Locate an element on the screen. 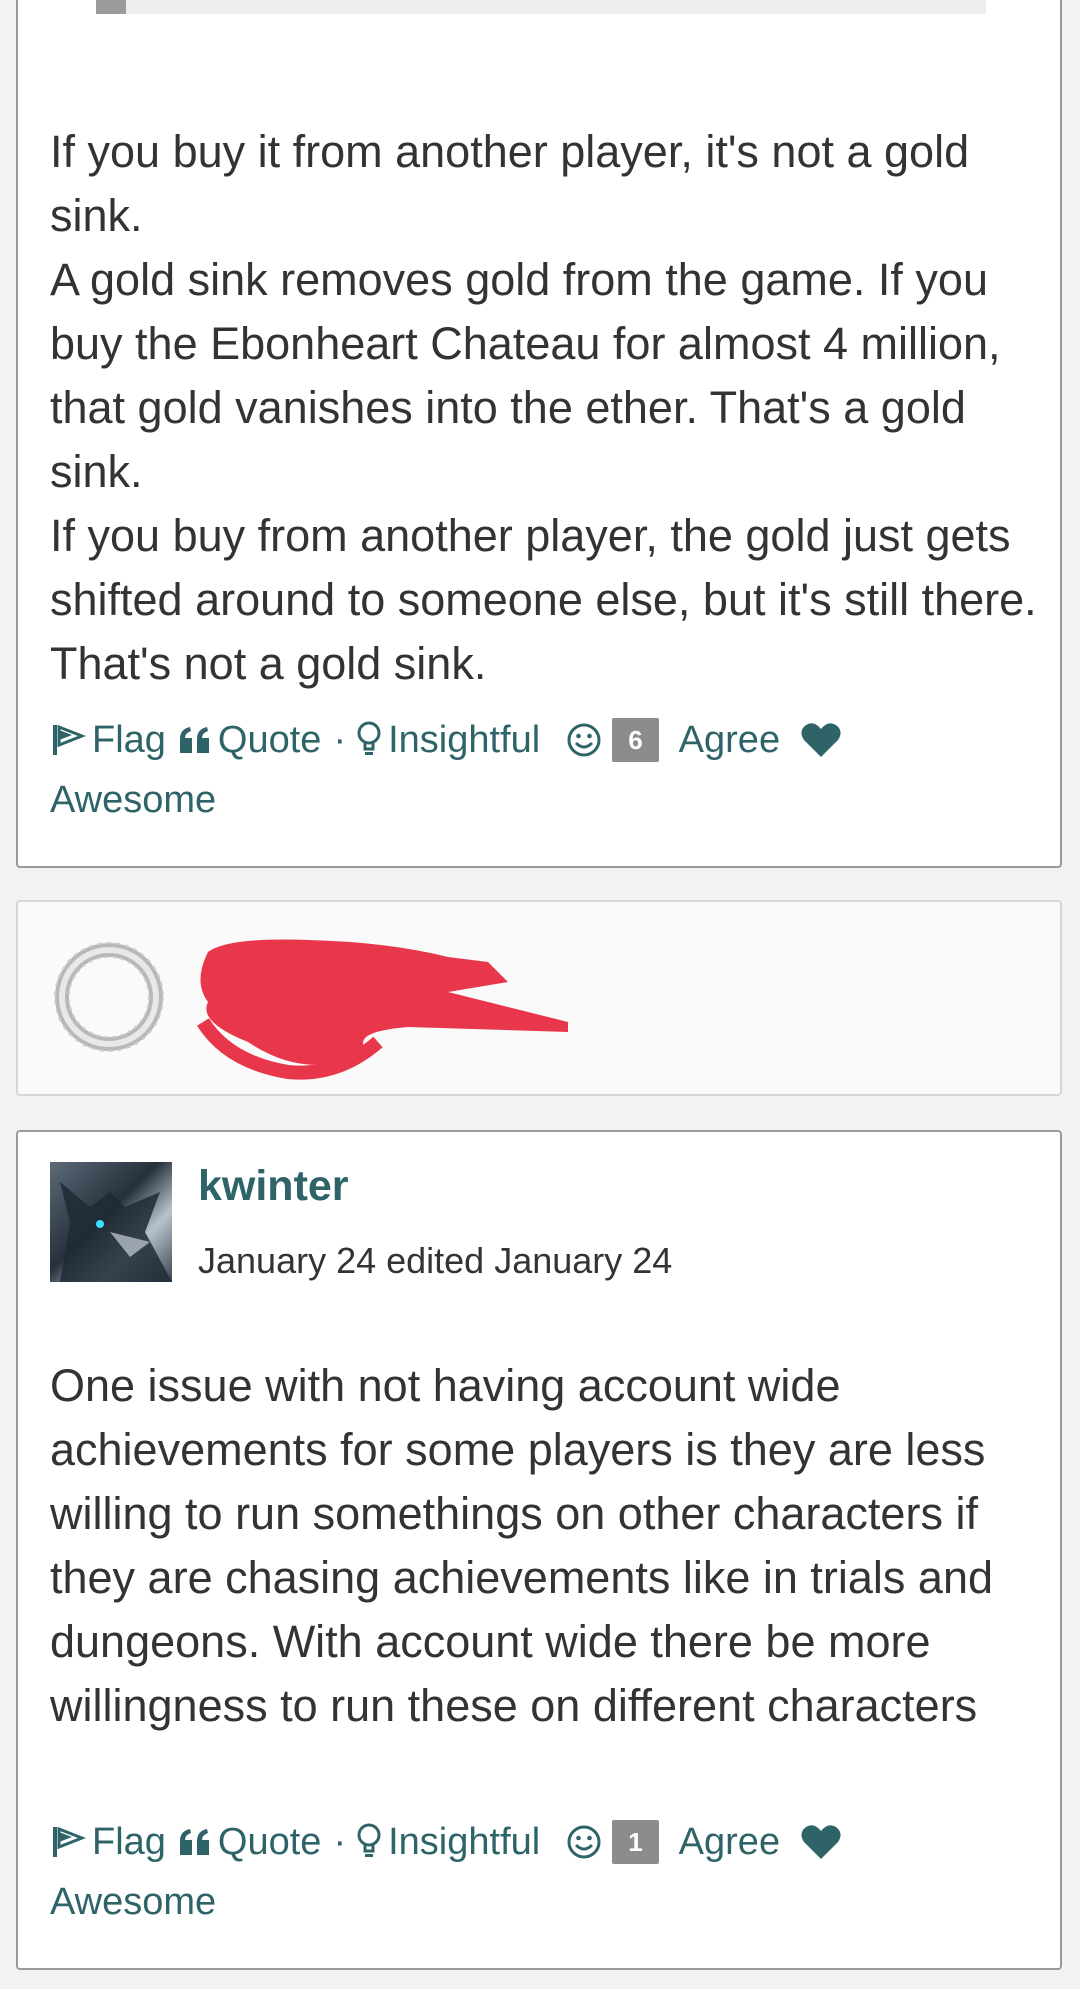 Image resolution: width=1080 pixels, height=1989 pixels. redaction-scribble is located at coordinates (382, 1009).